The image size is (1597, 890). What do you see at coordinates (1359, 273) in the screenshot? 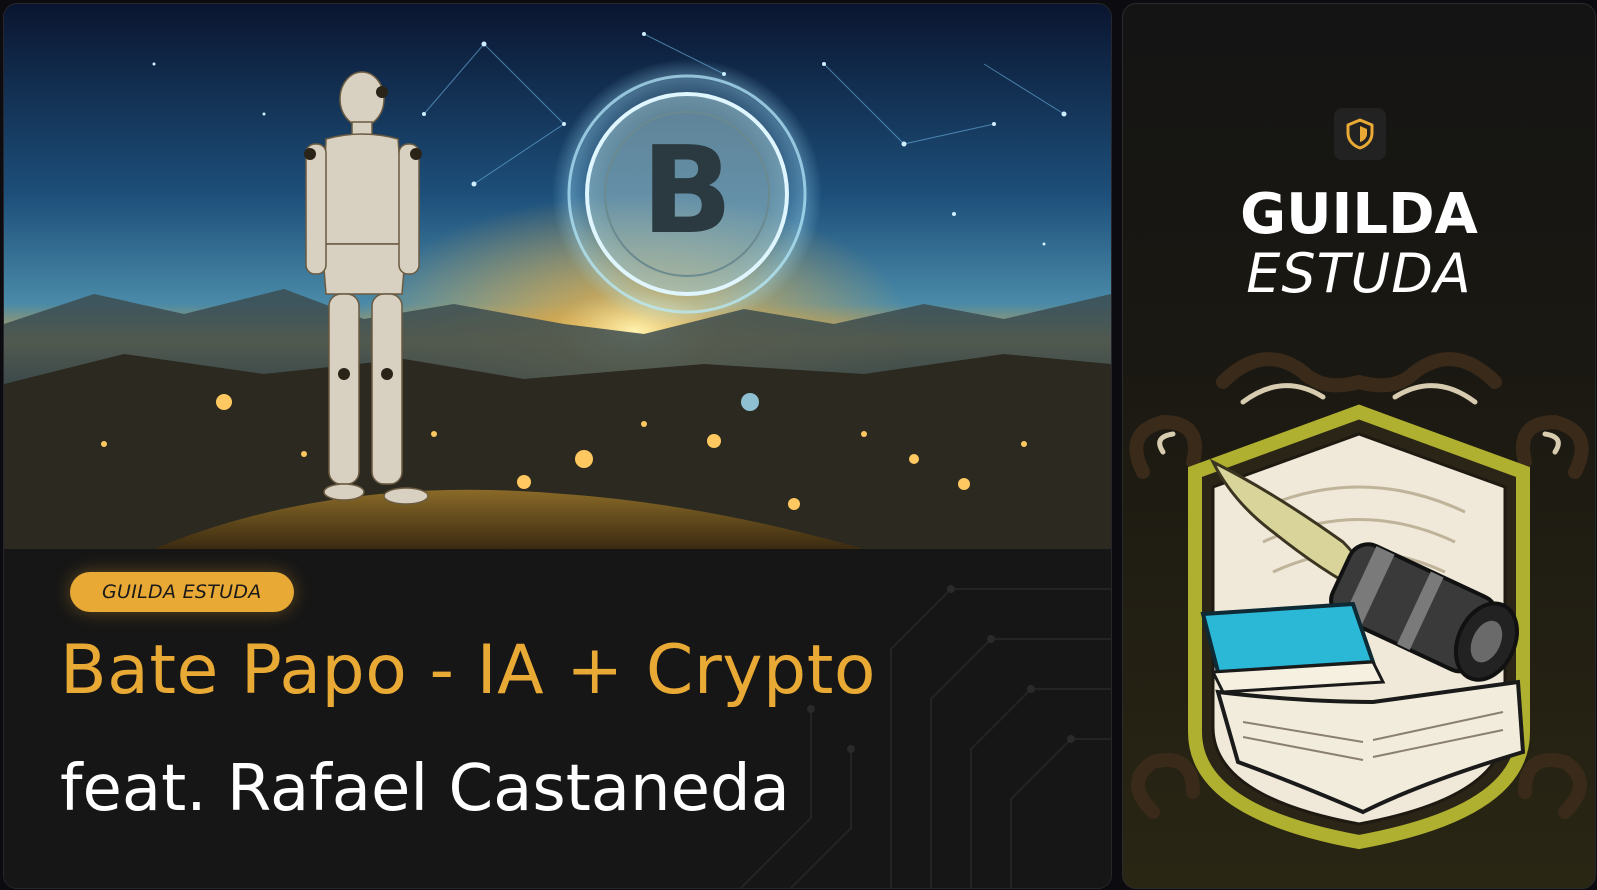
I see `brand-subtitle: ESTUDA` at bounding box center [1359, 273].